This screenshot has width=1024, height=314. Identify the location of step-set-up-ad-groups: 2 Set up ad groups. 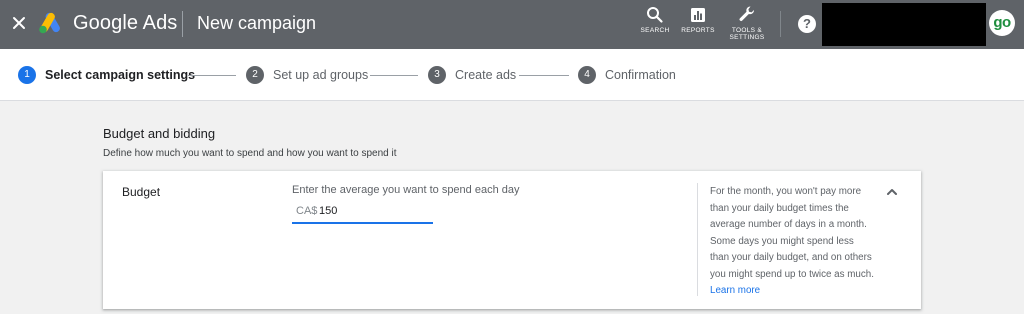
(307, 75).